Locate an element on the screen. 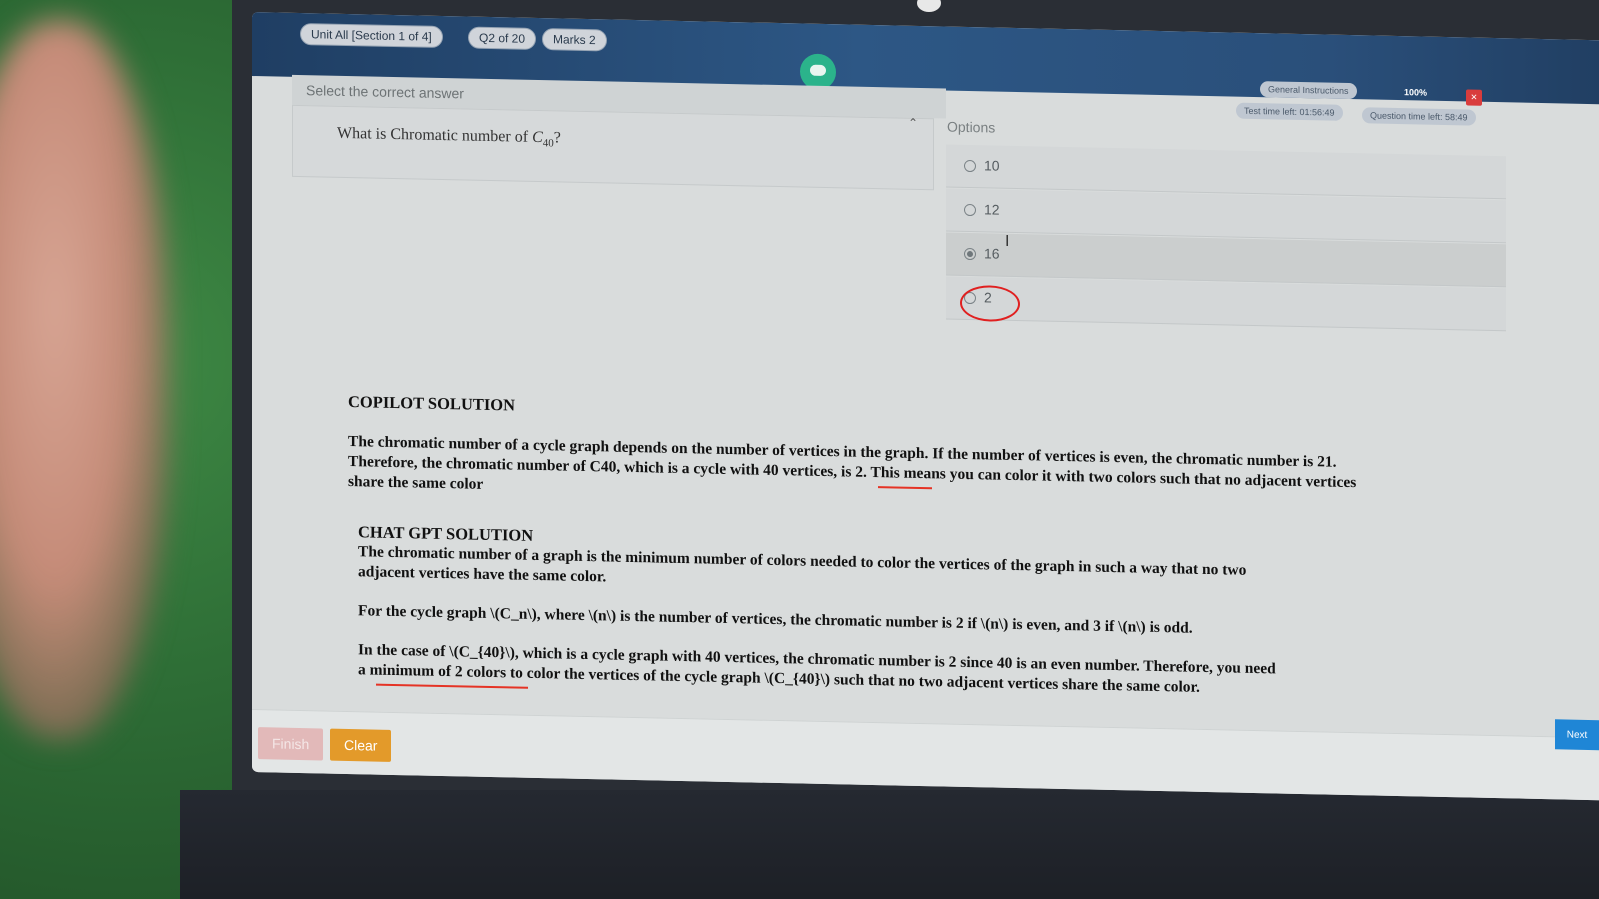  text-cursor-icon: I is located at coordinates (1007, 241).